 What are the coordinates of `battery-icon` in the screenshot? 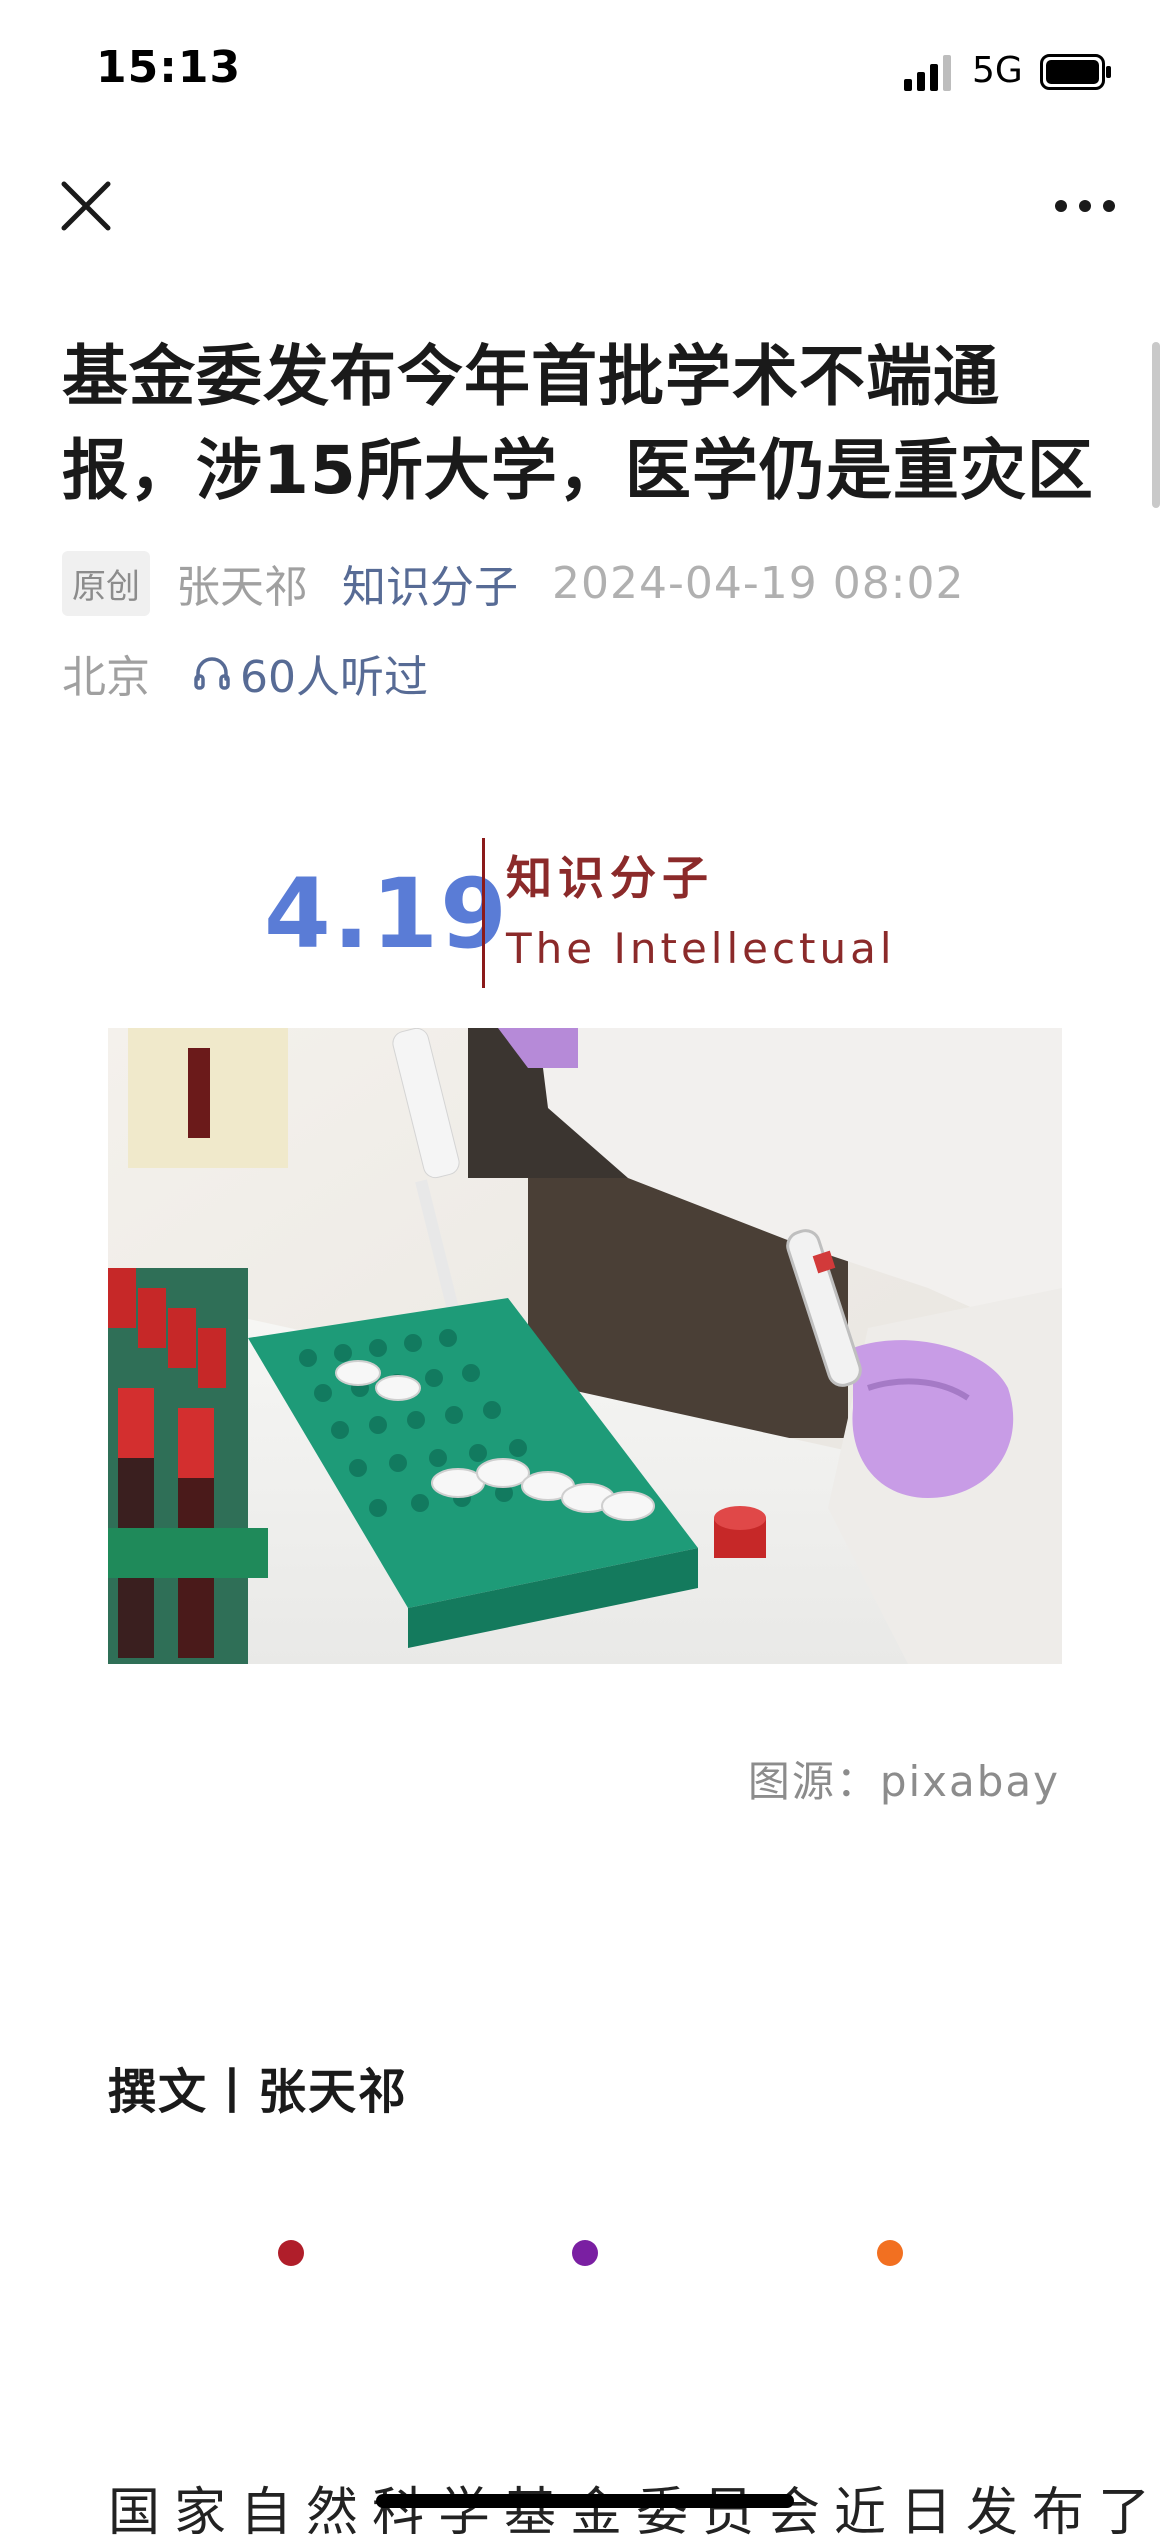 It's located at (1075, 72).